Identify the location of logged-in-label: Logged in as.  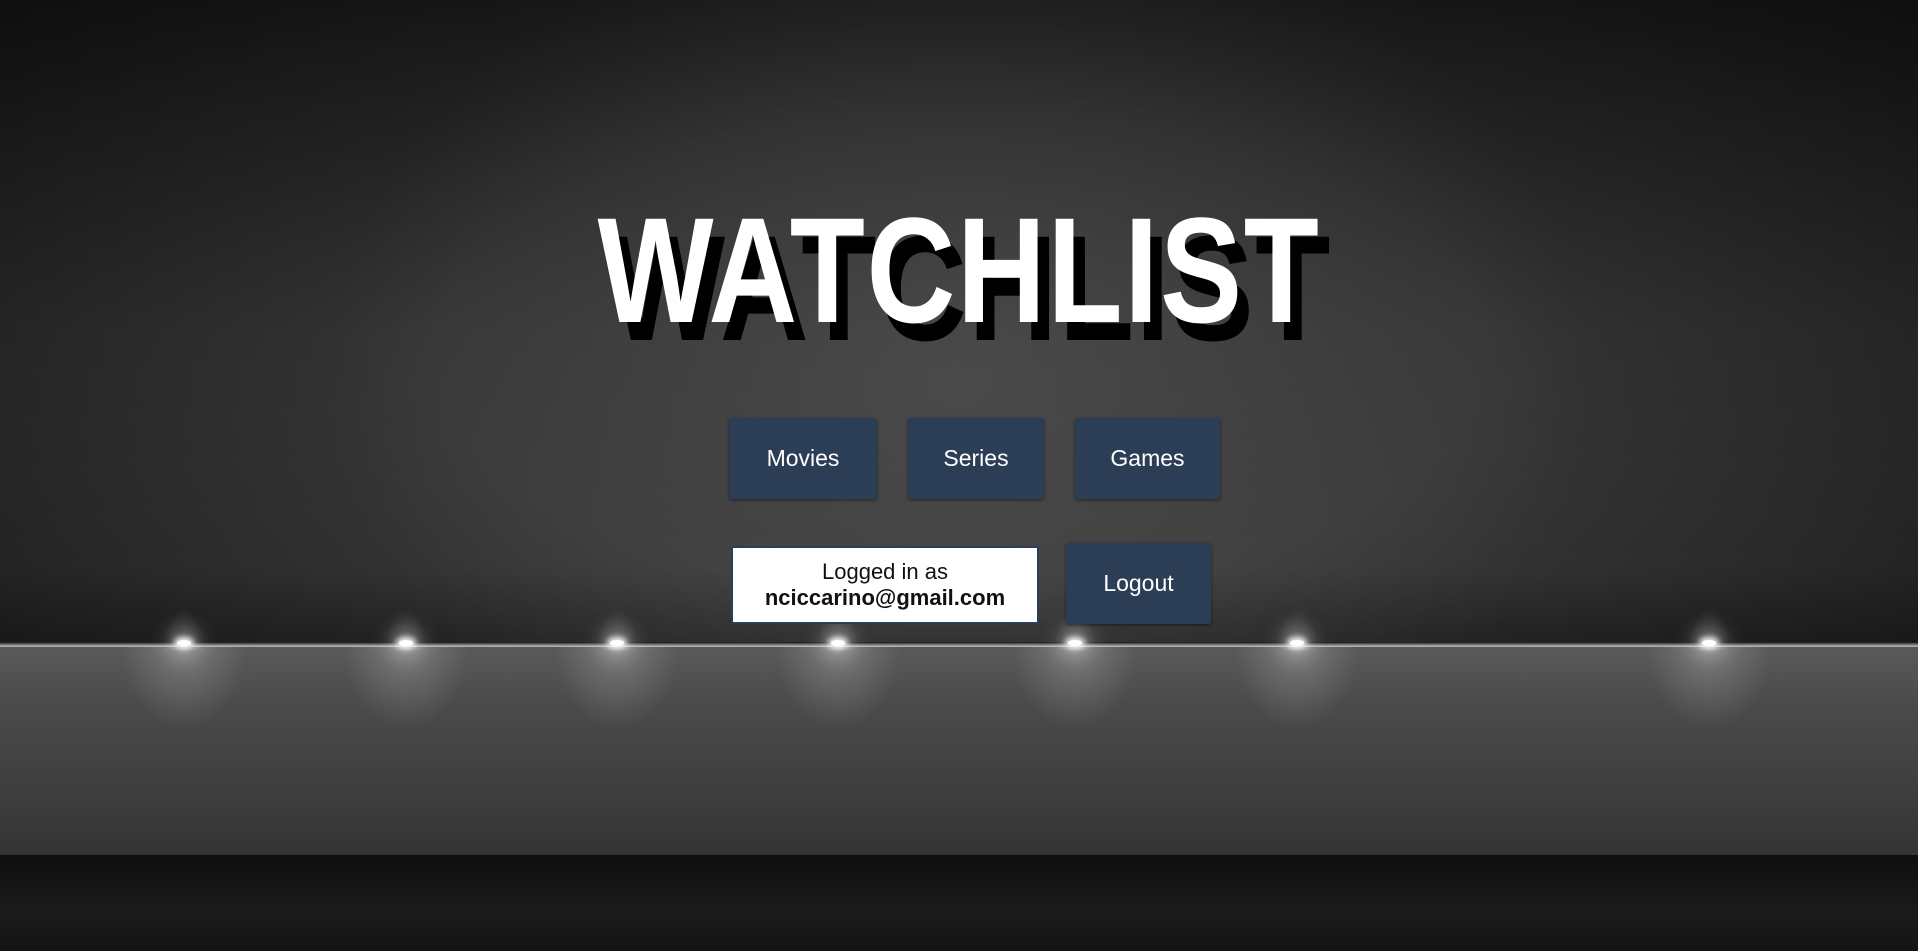
(885, 571).